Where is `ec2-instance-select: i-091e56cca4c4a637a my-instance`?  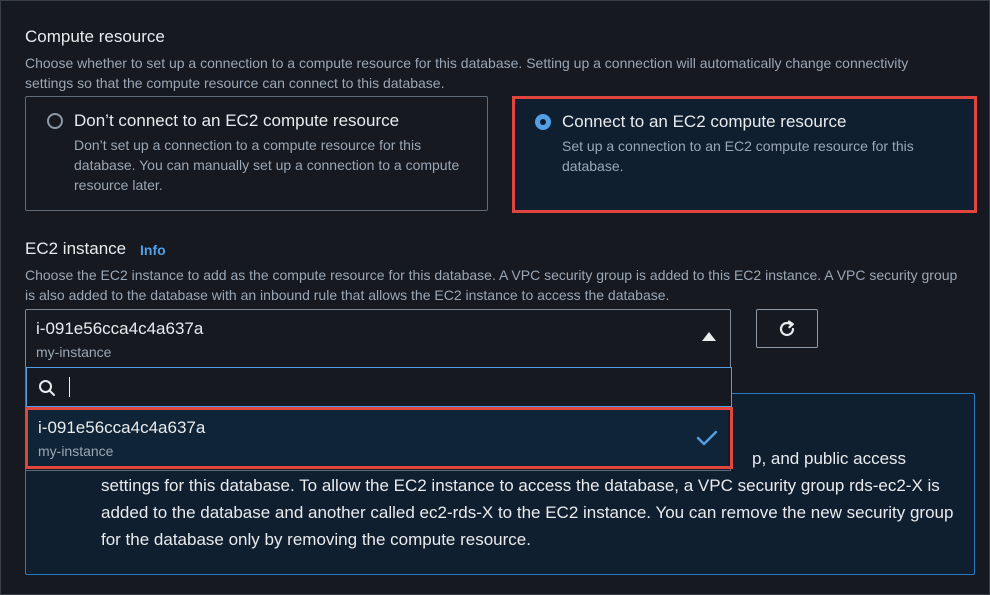
ec2-instance-select: i-091e56cca4c4a637a my-instance is located at coordinates (378, 338).